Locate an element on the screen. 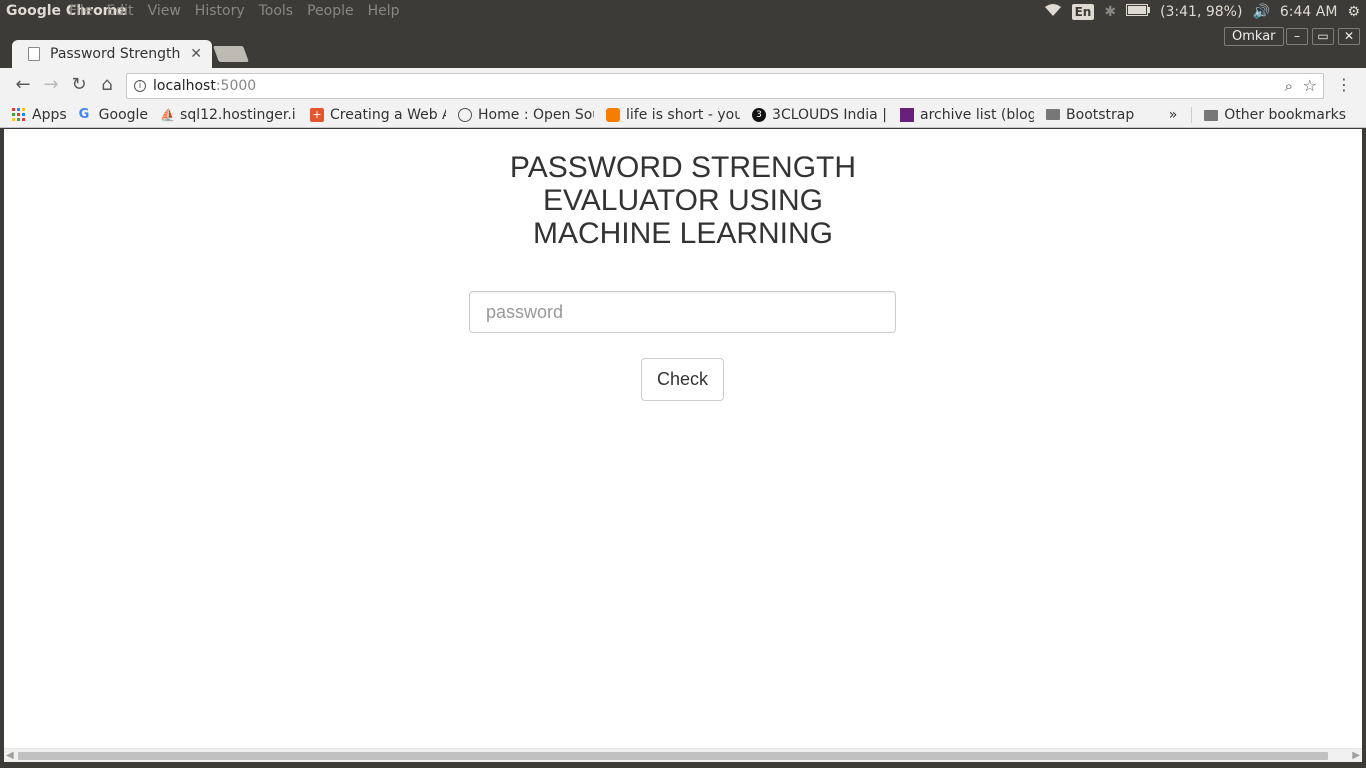 The image size is (1366, 768). volume-icon: 🔊 is located at coordinates (1260, 12).